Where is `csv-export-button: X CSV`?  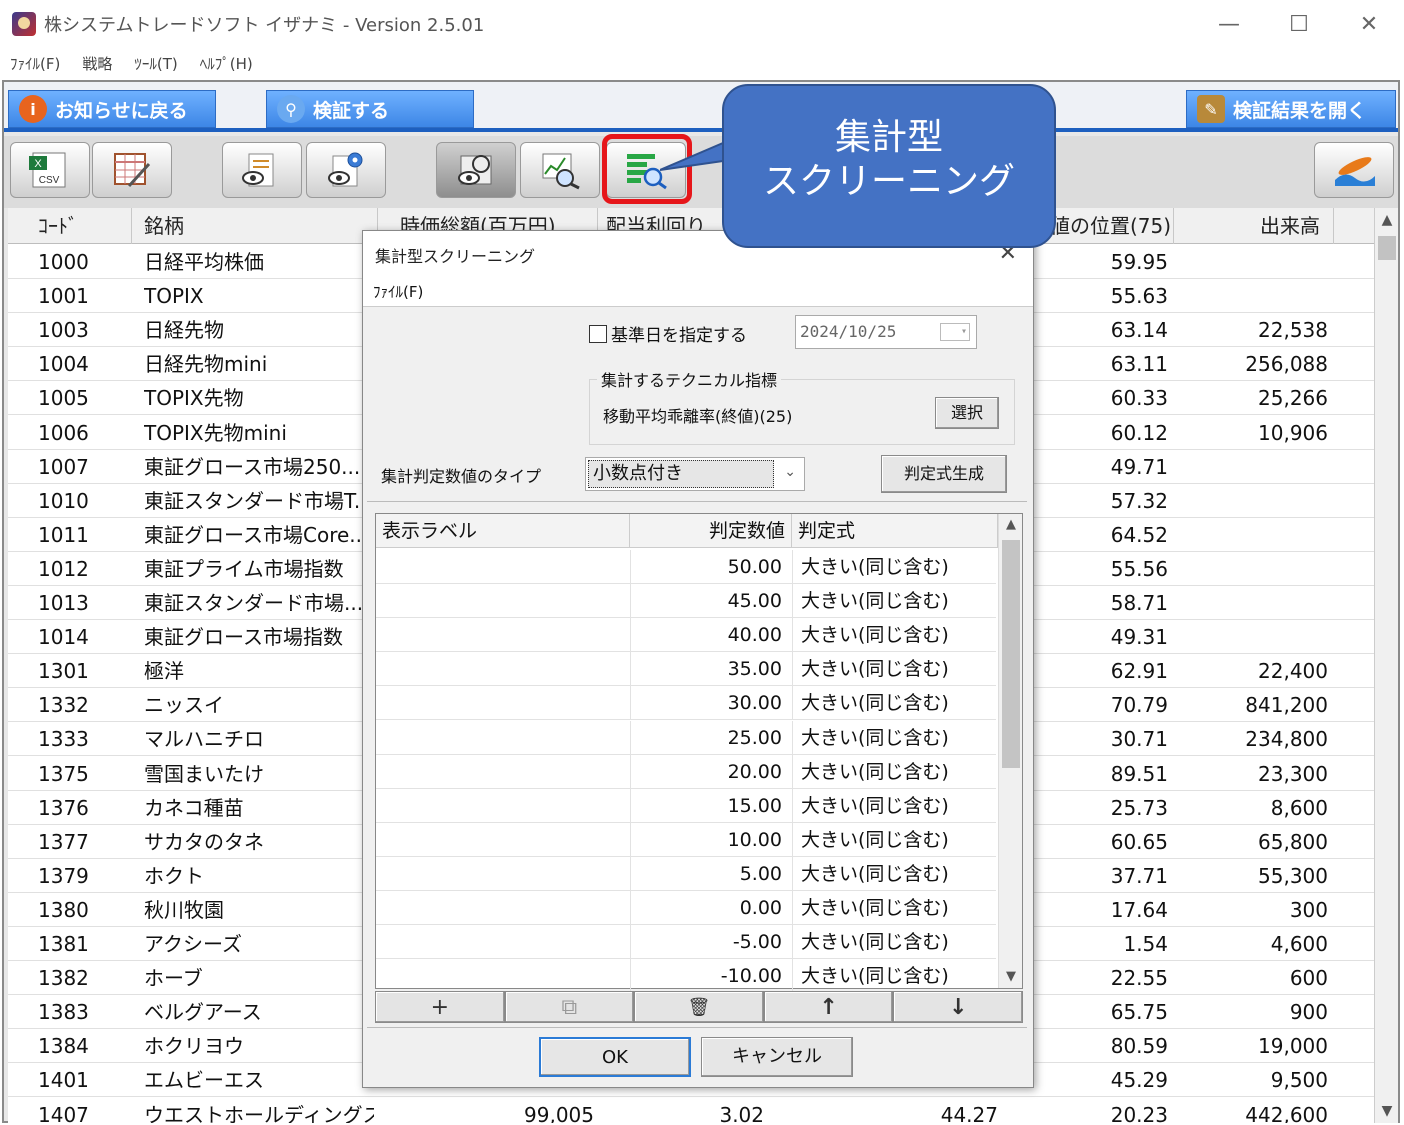
csv-export-button: X CSV is located at coordinates (50, 170).